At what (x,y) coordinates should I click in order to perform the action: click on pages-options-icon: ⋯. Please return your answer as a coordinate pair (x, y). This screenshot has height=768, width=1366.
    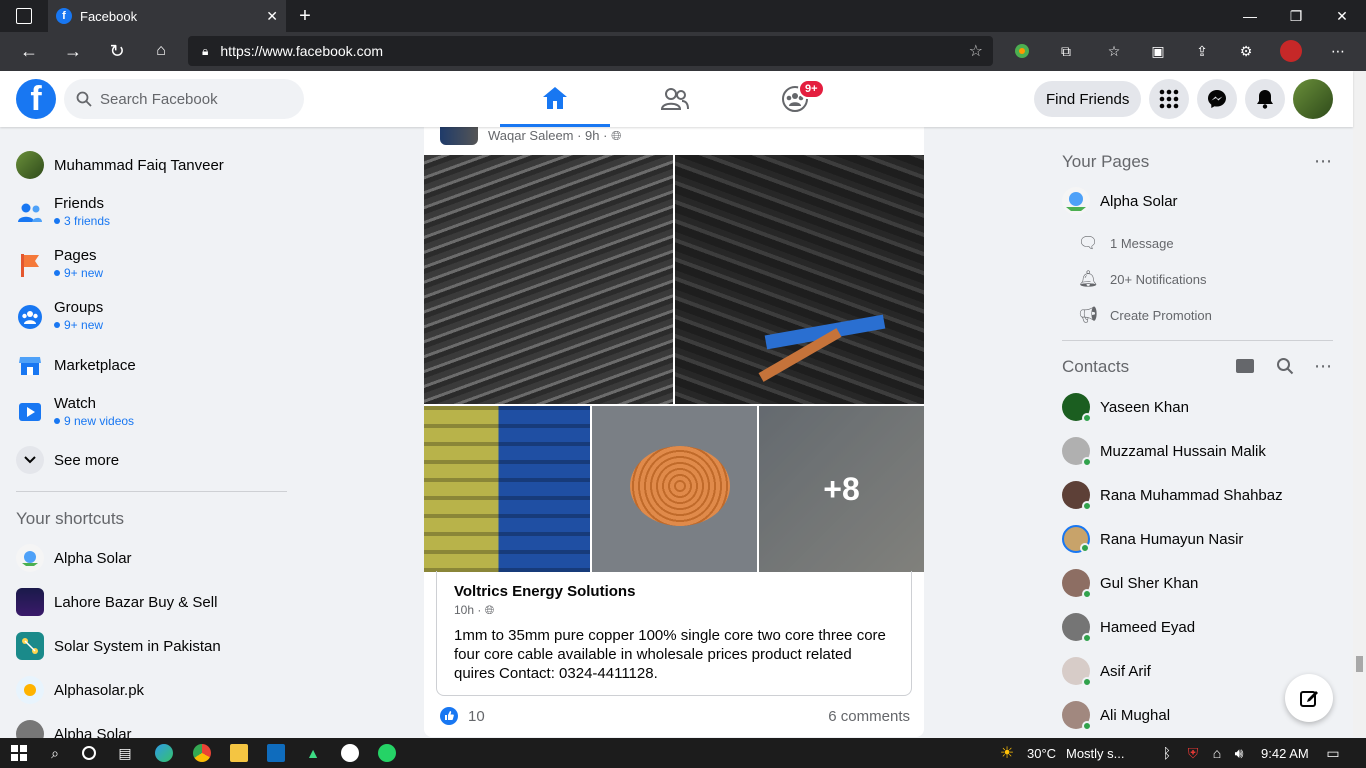
    Looking at the image, I should click on (1323, 161).